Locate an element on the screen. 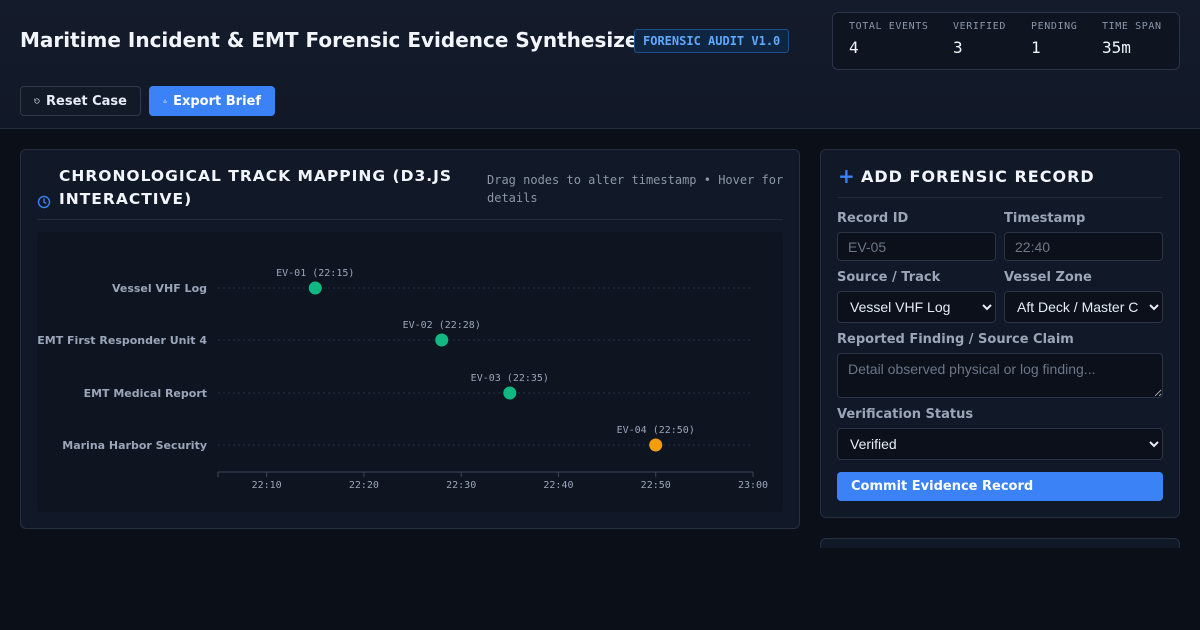 Image resolution: width=1200 pixels, height=630 pixels. x-axis-tick-label: 23:00 is located at coordinates (753, 485).